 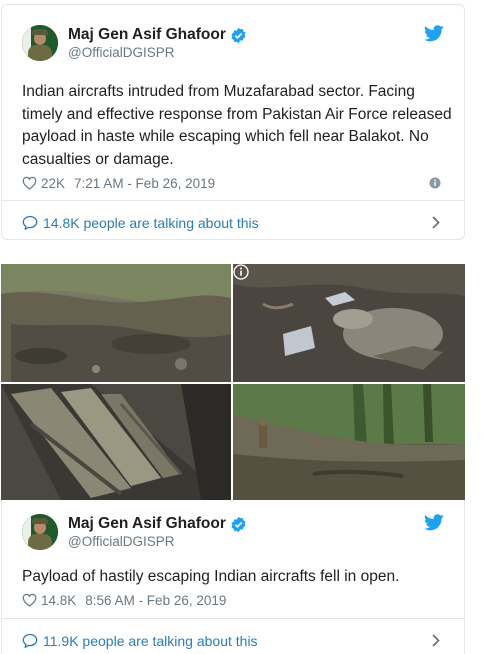 I want to click on tweet-meta: 22K 7:21 AM - Feb 26, 2019, so click(x=118, y=183).